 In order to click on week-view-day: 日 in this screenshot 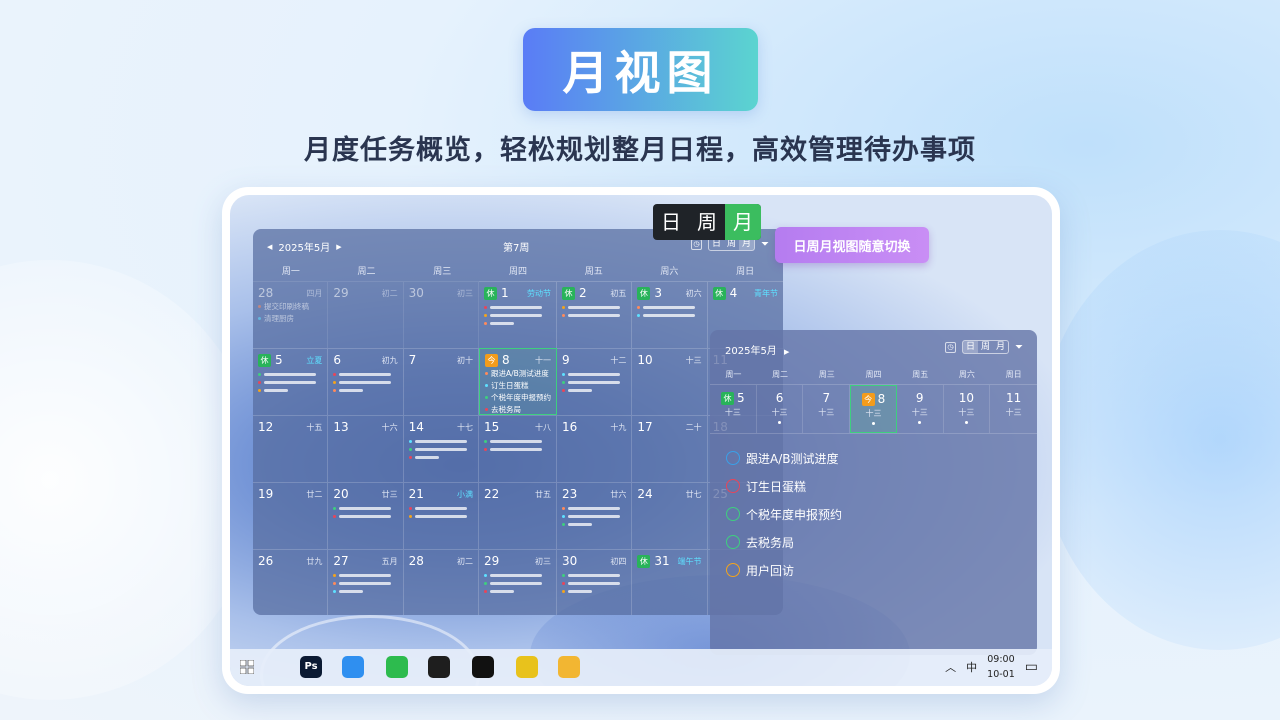, I will do `click(970, 347)`.